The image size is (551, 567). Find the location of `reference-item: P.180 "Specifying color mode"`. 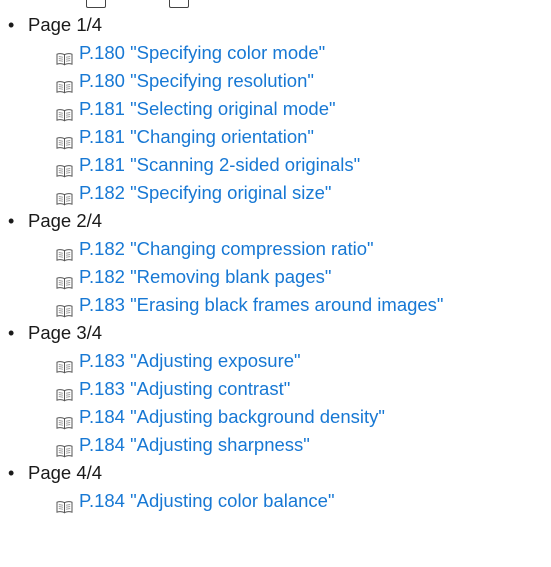

reference-item: P.180 "Specifying color mode" is located at coordinates (275, 53).